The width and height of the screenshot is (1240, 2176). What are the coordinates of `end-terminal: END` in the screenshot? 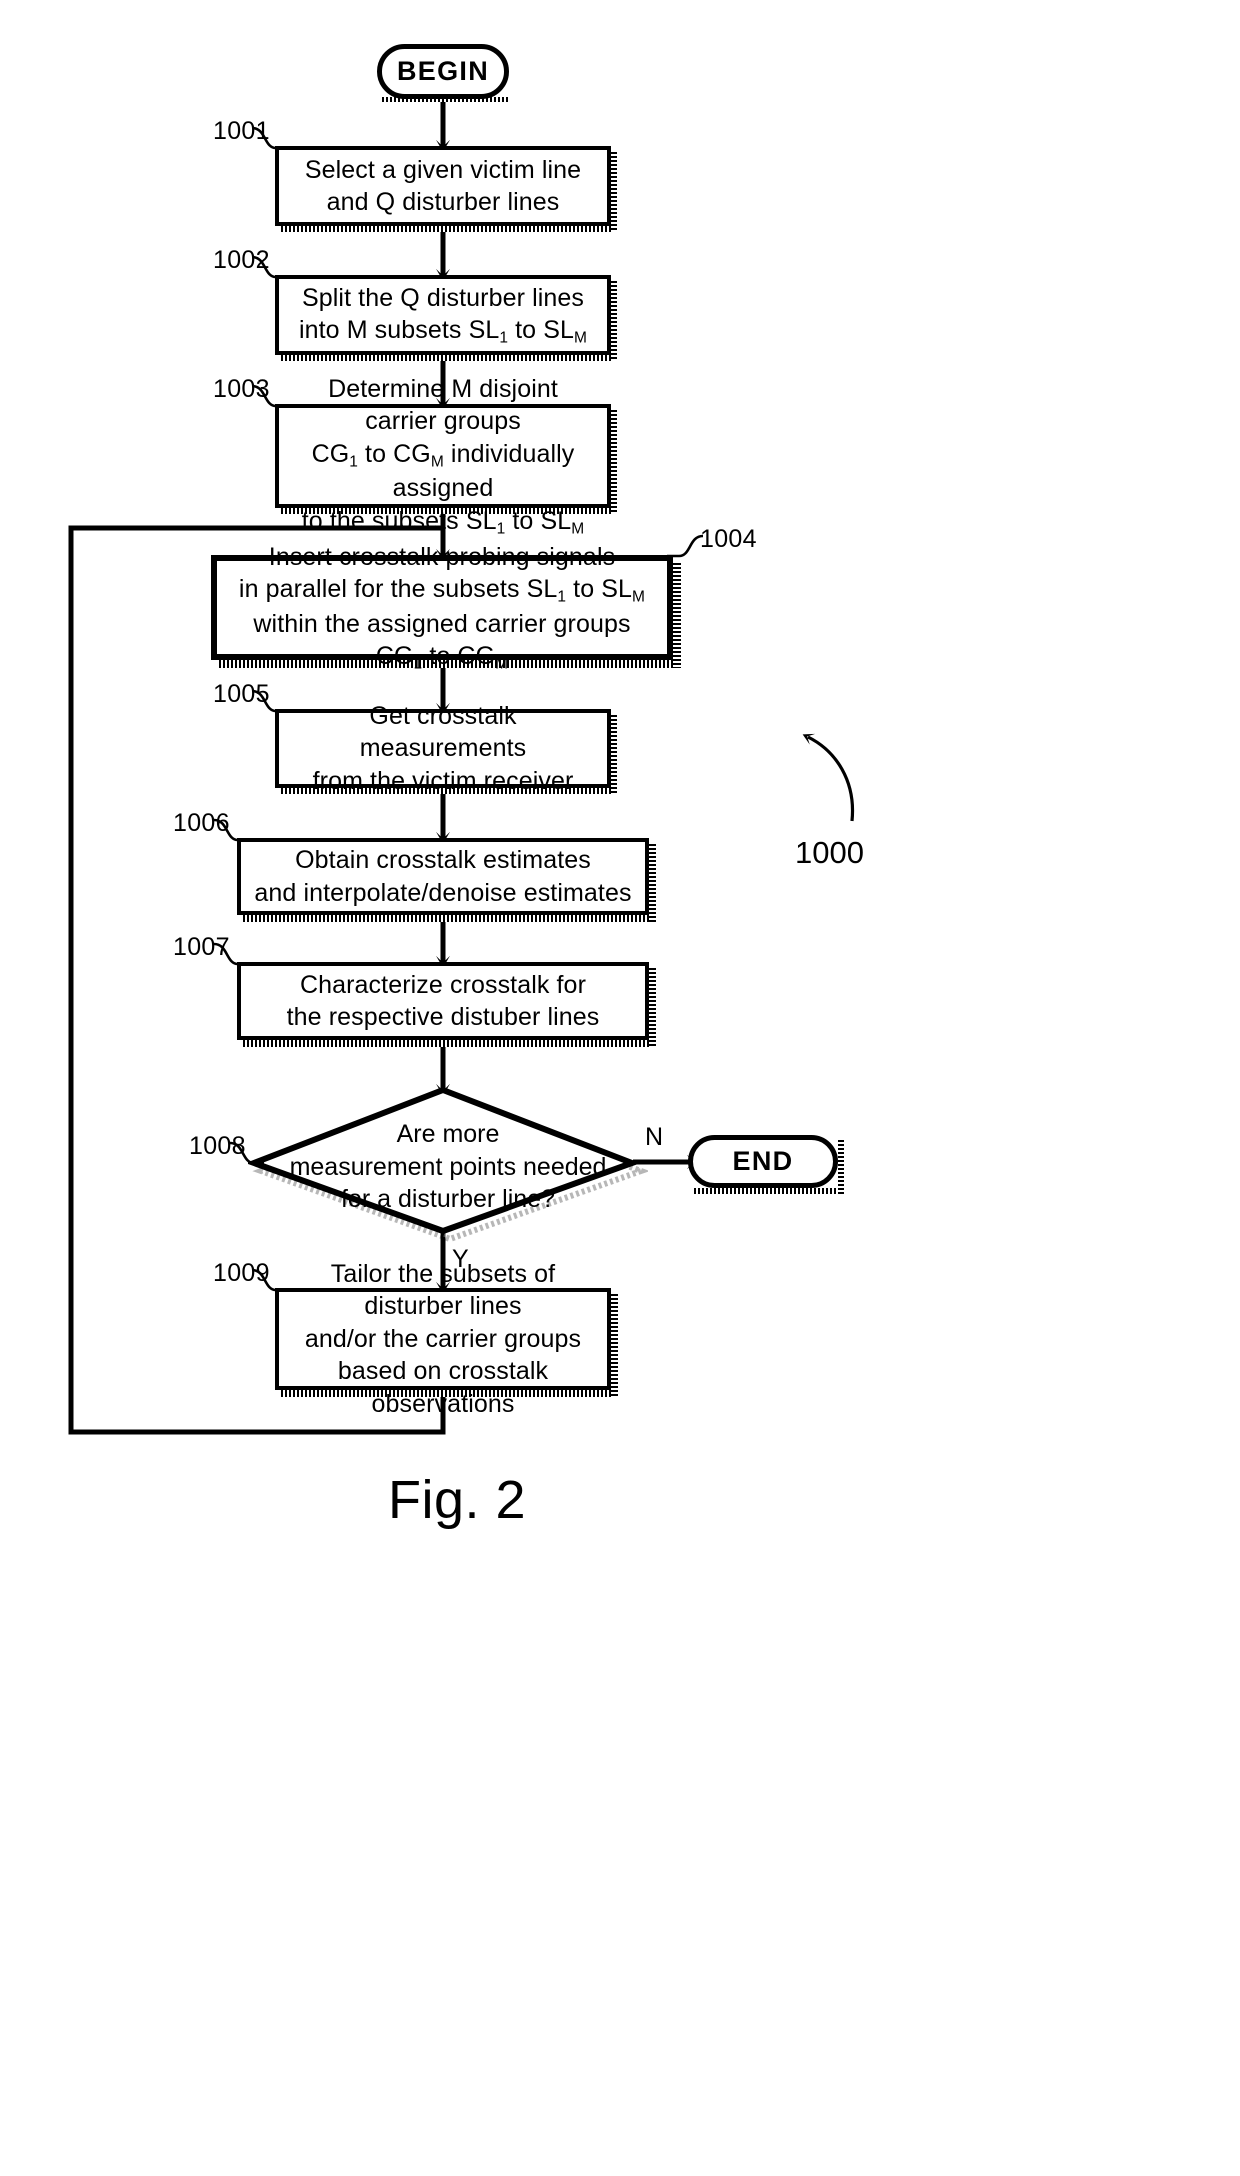 It's located at (763, 1161).